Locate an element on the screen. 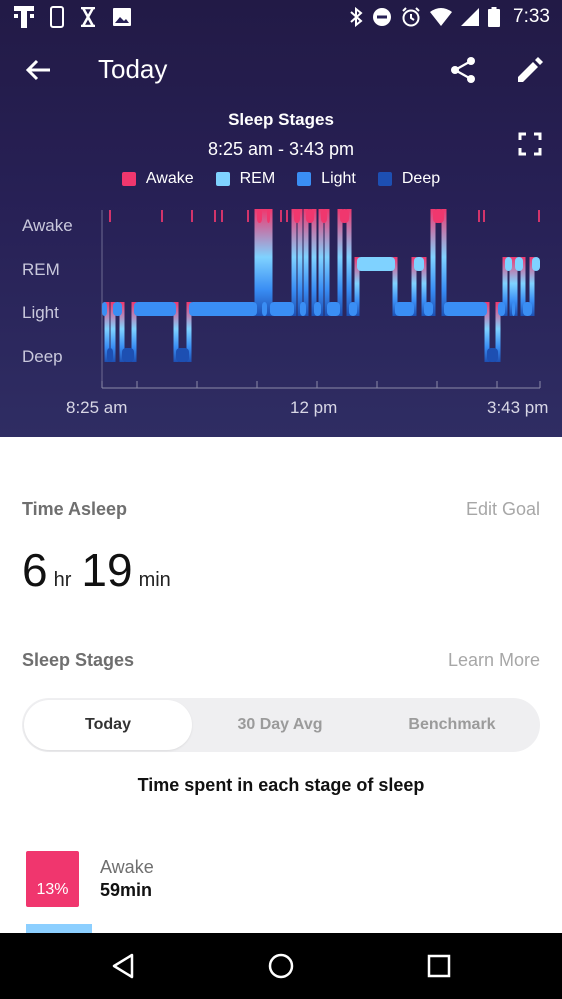 This screenshot has height=999, width=562. awake-percent-badge: 13% is located at coordinates (52, 879).